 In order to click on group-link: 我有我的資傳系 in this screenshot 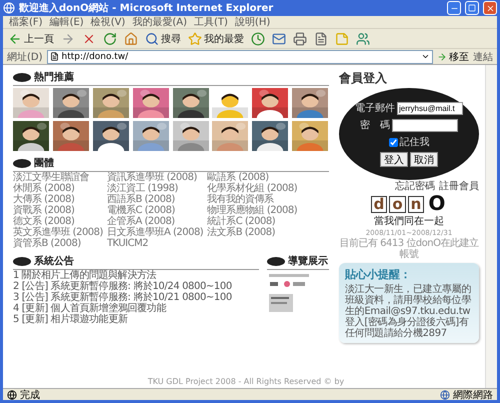, I will do `click(252, 199)`.